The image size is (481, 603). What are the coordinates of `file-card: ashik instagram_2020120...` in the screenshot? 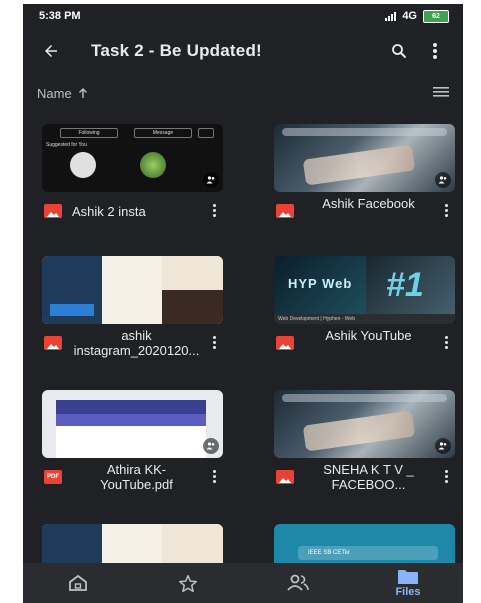 It's located at (132, 311).